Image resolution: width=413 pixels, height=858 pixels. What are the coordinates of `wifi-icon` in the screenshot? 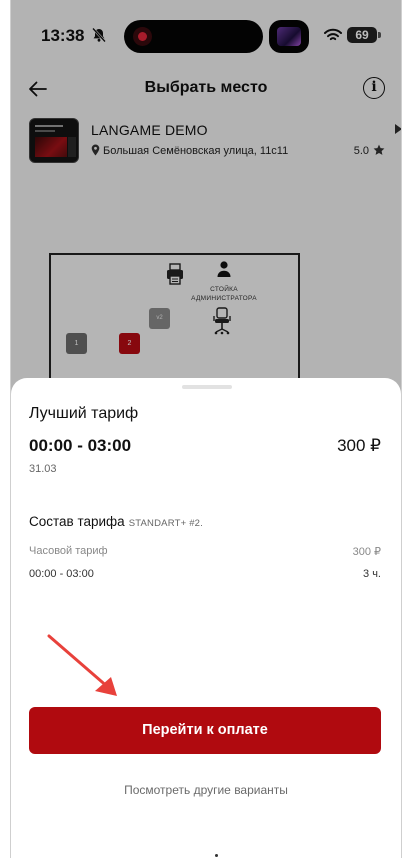 It's located at (333, 34).